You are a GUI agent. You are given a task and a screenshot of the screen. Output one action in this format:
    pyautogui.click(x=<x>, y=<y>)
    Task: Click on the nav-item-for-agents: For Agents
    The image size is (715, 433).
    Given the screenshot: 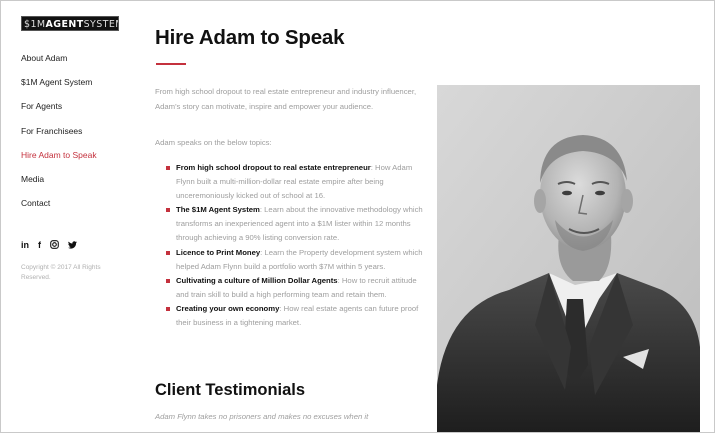 What is the action you would take?
    pyautogui.click(x=59, y=111)
    